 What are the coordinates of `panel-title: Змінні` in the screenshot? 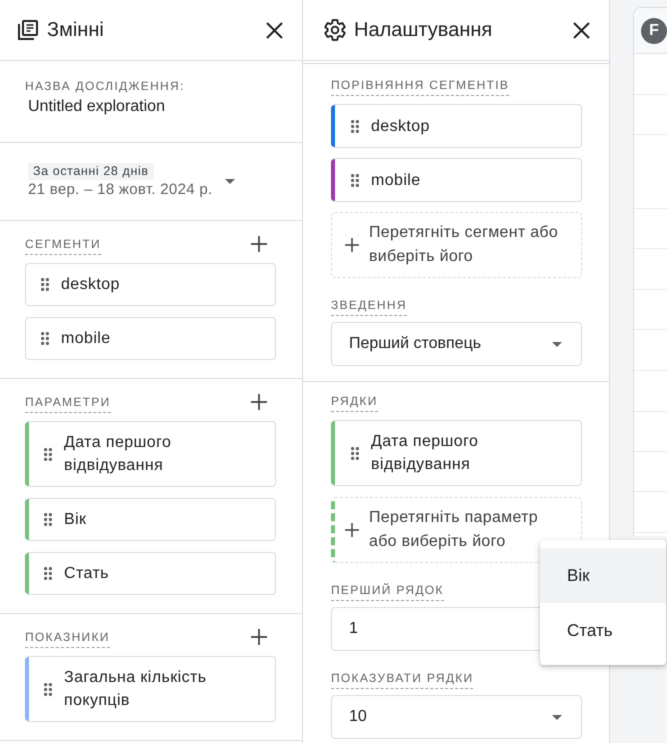 It's located at (76, 30).